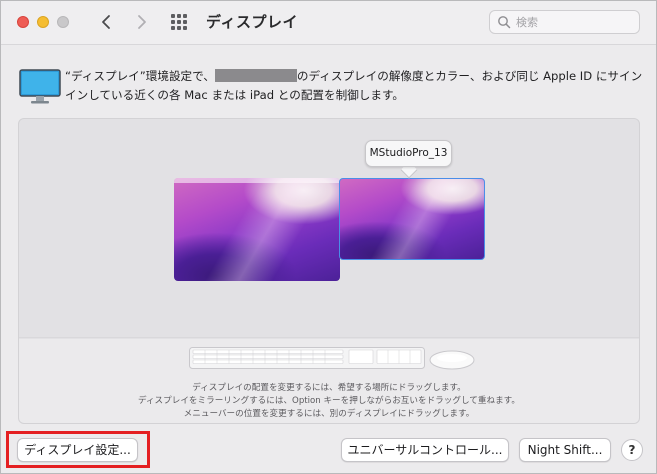 The width and height of the screenshot is (657, 474). I want to click on search-icon, so click(504, 22).